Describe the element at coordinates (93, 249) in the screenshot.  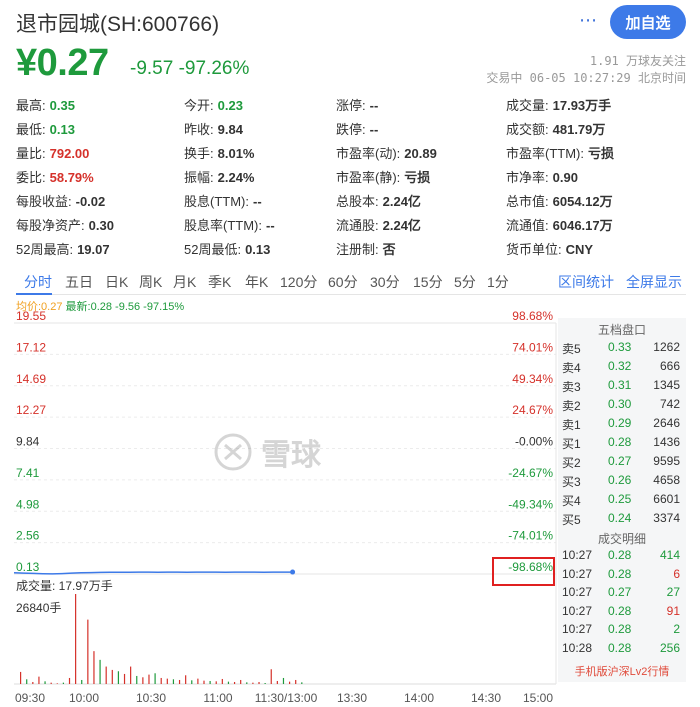
I see `stat-value: 19.07` at that location.